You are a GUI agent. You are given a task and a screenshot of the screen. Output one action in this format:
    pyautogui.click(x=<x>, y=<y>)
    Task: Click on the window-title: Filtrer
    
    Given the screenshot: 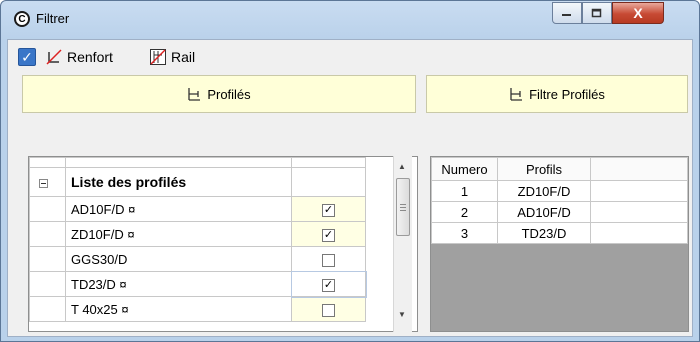 What is the action you would take?
    pyautogui.click(x=53, y=18)
    